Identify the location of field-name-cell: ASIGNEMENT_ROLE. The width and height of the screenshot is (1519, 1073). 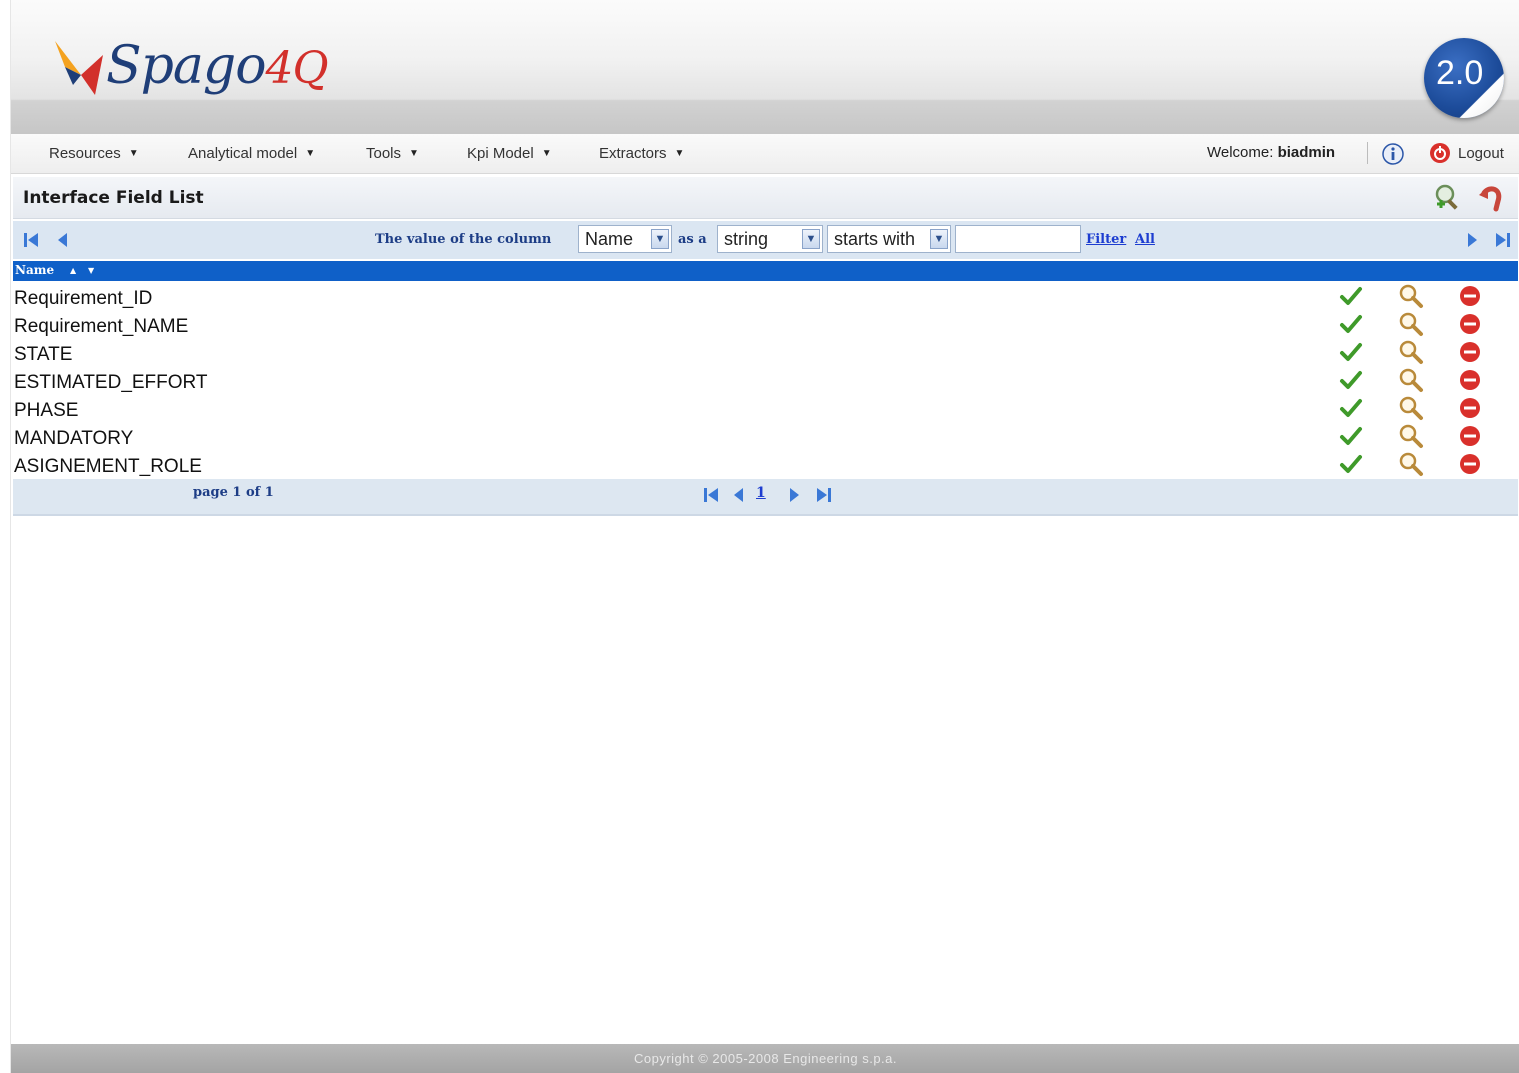
(108, 466).